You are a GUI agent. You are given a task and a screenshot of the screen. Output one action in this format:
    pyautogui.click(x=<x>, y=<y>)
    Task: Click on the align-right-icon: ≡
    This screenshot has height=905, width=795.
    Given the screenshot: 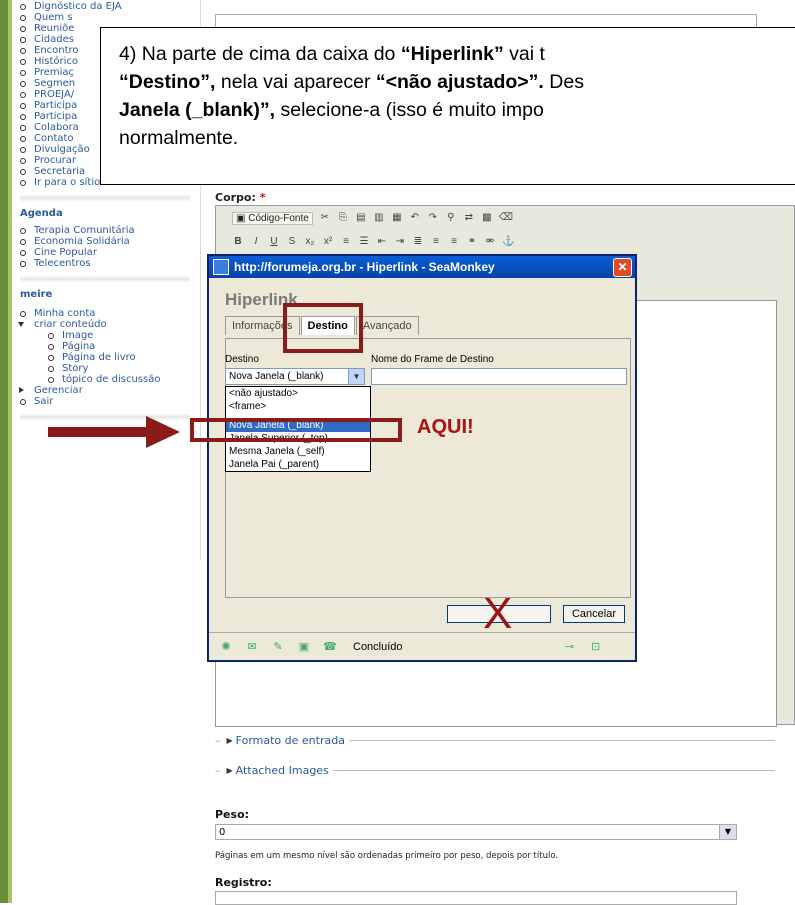 What is the action you would take?
    pyautogui.click(x=454, y=242)
    